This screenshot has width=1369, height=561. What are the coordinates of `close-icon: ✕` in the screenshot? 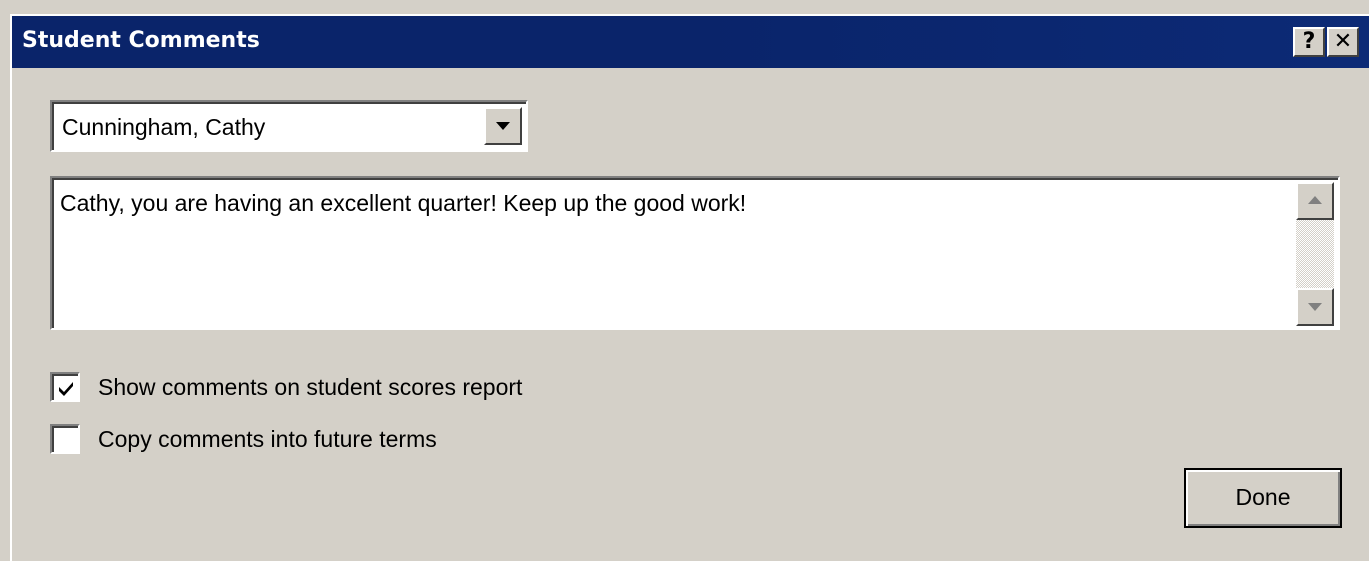 It's located at (1343, 41).